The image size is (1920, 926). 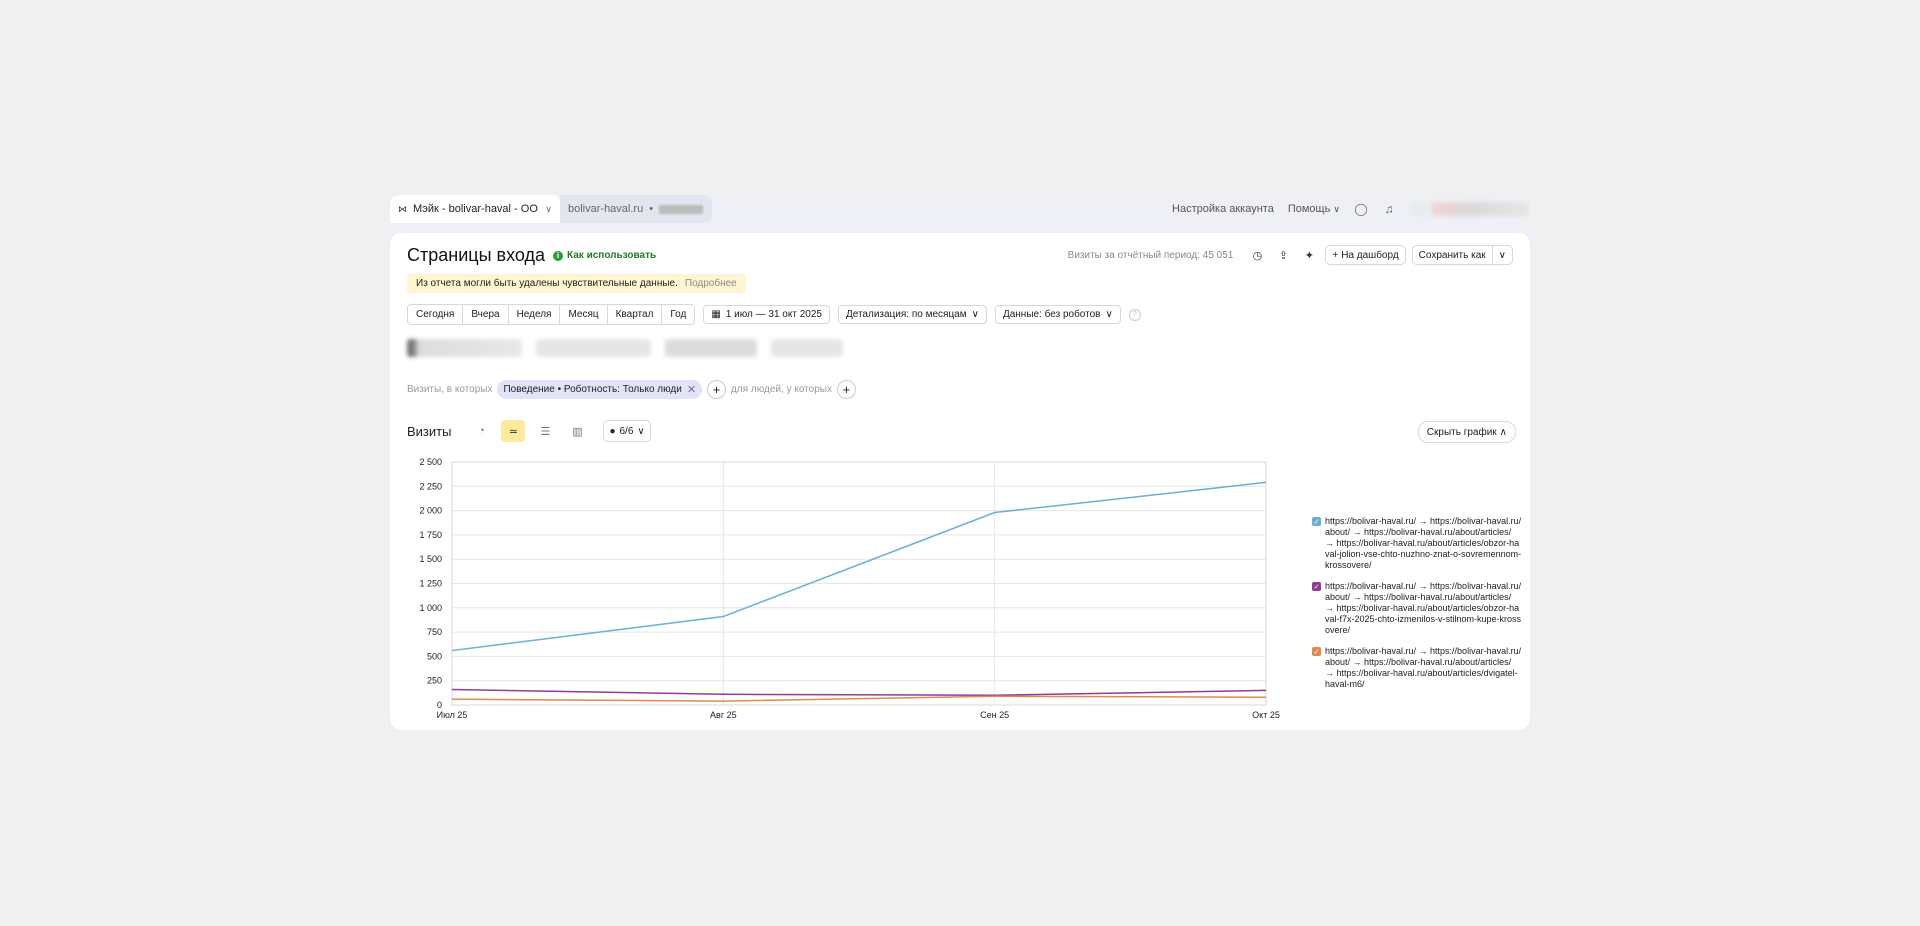 What do you see at coordinates (513, 431) in the screenshot?
I see `line-chart-icon: ≃` at bounding box center [513, 431].